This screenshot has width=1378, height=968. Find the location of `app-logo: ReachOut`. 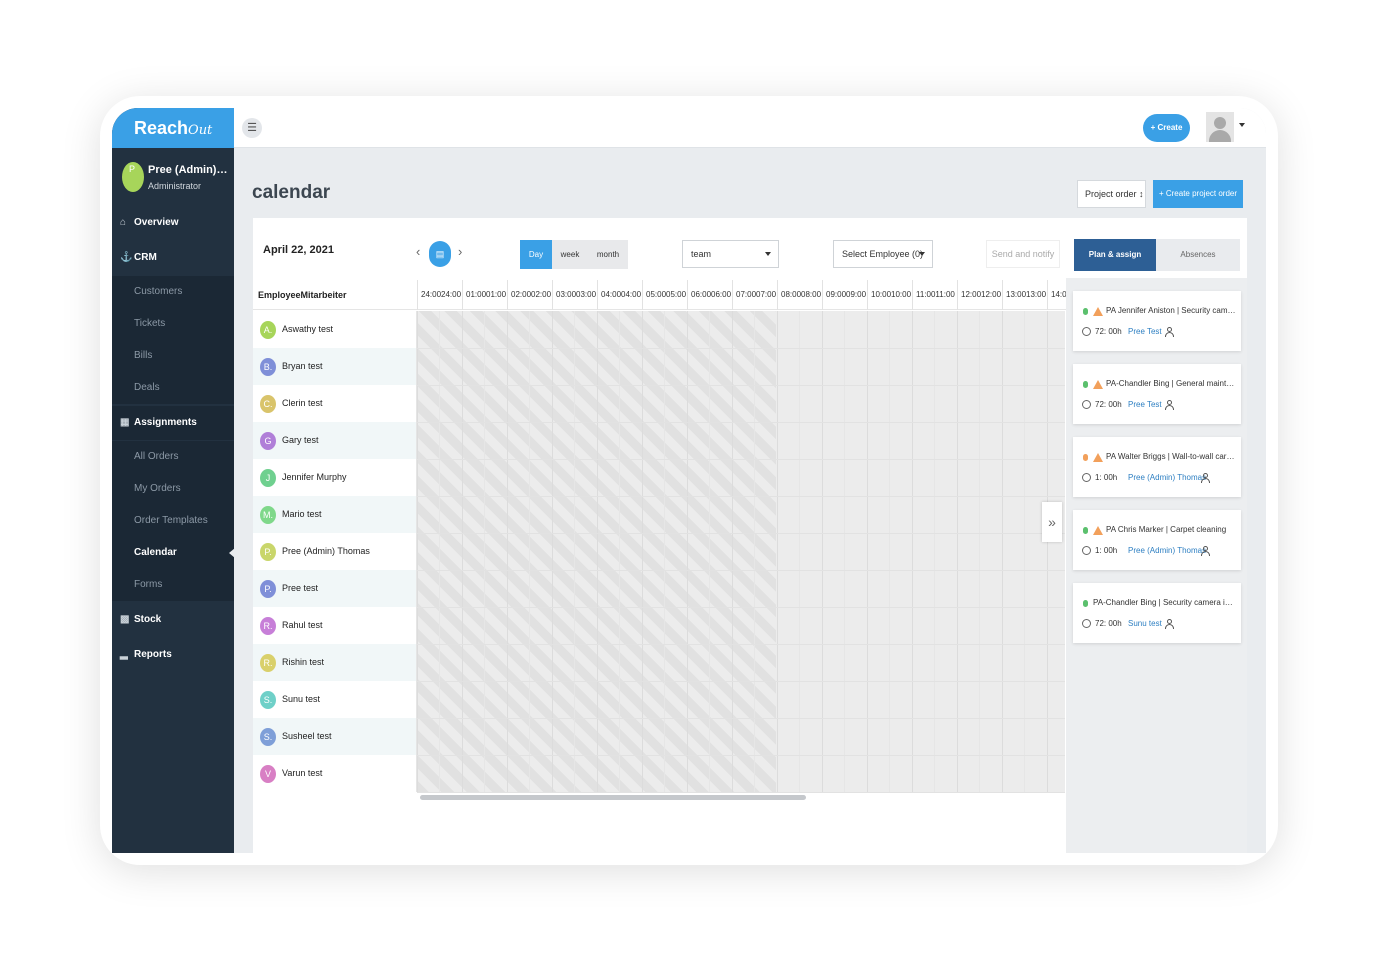

app-logo: ReachOut is located at coordinates (173, 128).